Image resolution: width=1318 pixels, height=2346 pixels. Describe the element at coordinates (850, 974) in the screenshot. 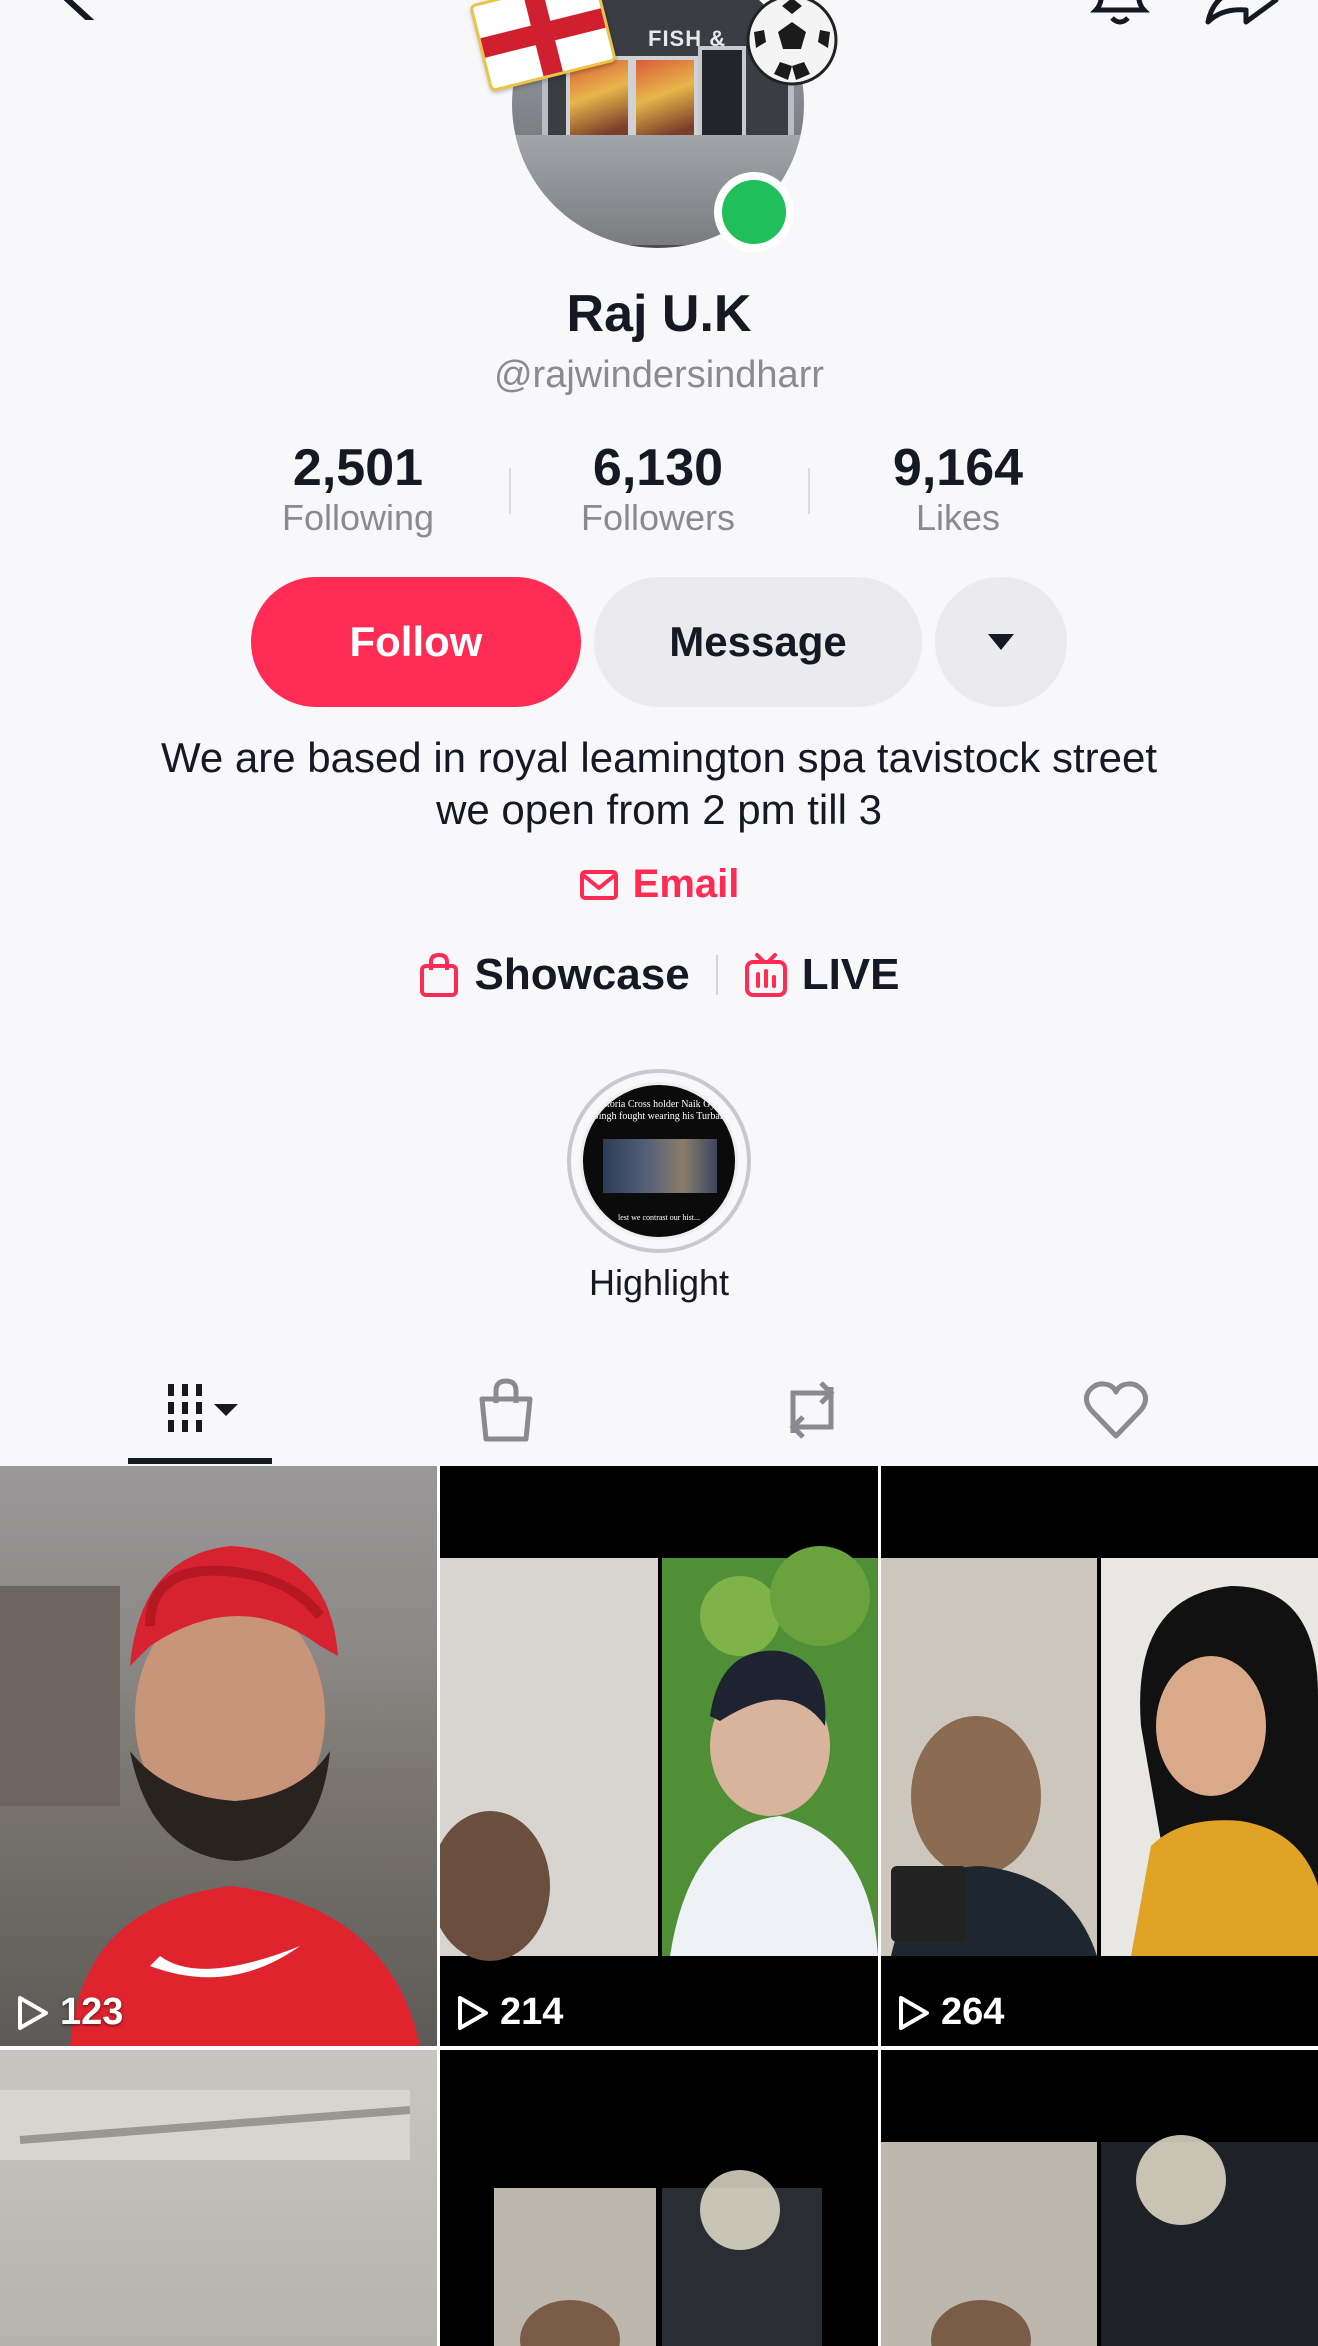

I see `live-label: LIVE` at that location.